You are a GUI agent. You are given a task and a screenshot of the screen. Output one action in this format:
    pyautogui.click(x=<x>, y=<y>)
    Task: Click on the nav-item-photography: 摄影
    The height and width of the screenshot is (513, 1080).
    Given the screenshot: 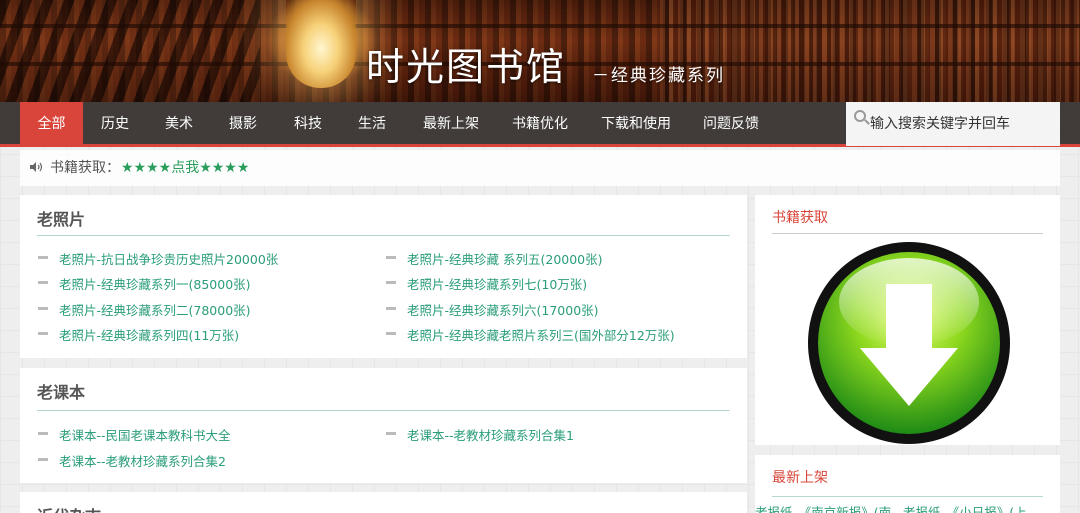 What is the action you would take?
    pyautogui.click(x=243, y=124)
    